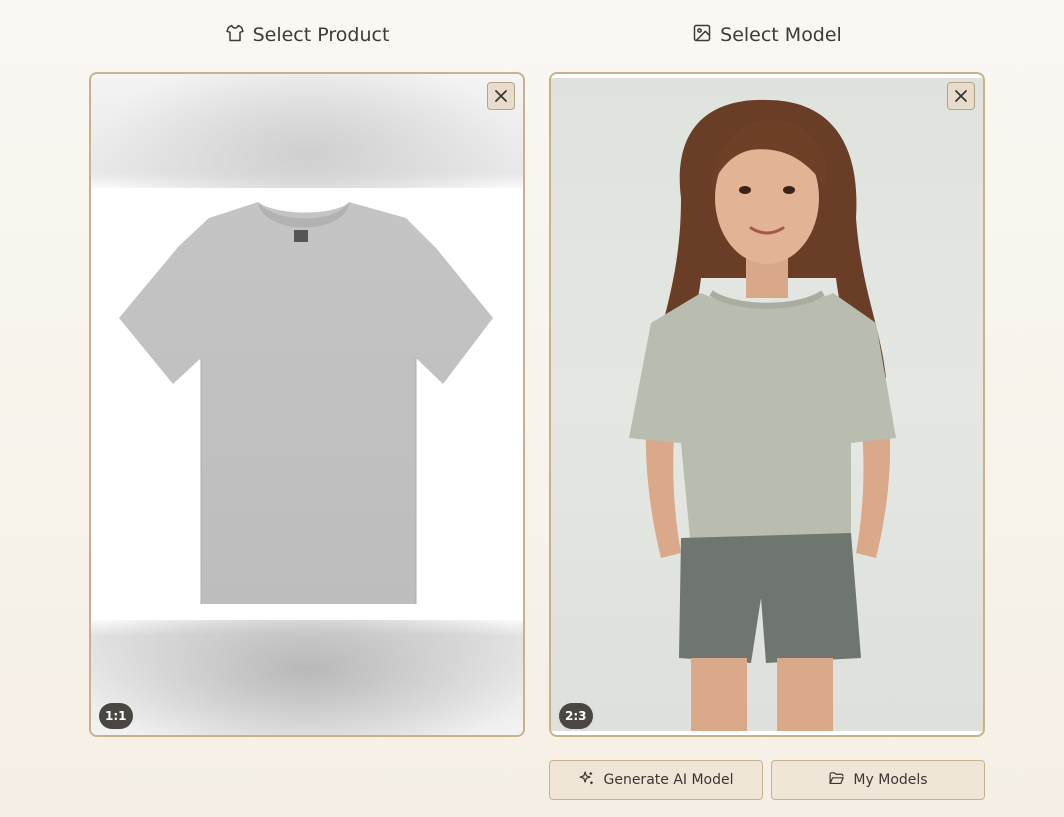  I want to click on remove-model-button, so click(961, 96).